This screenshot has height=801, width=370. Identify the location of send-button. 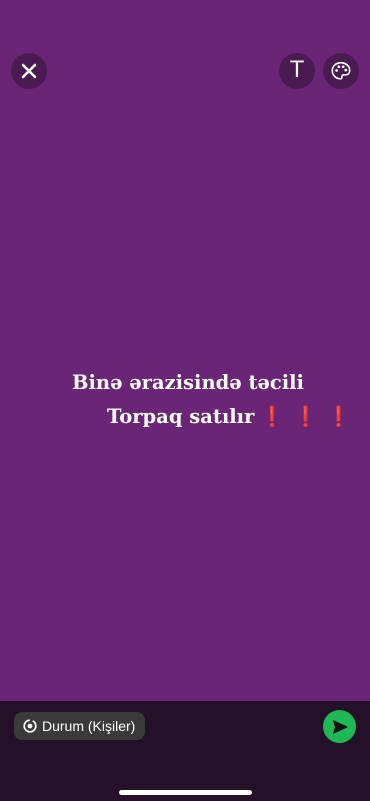
(339, 726).